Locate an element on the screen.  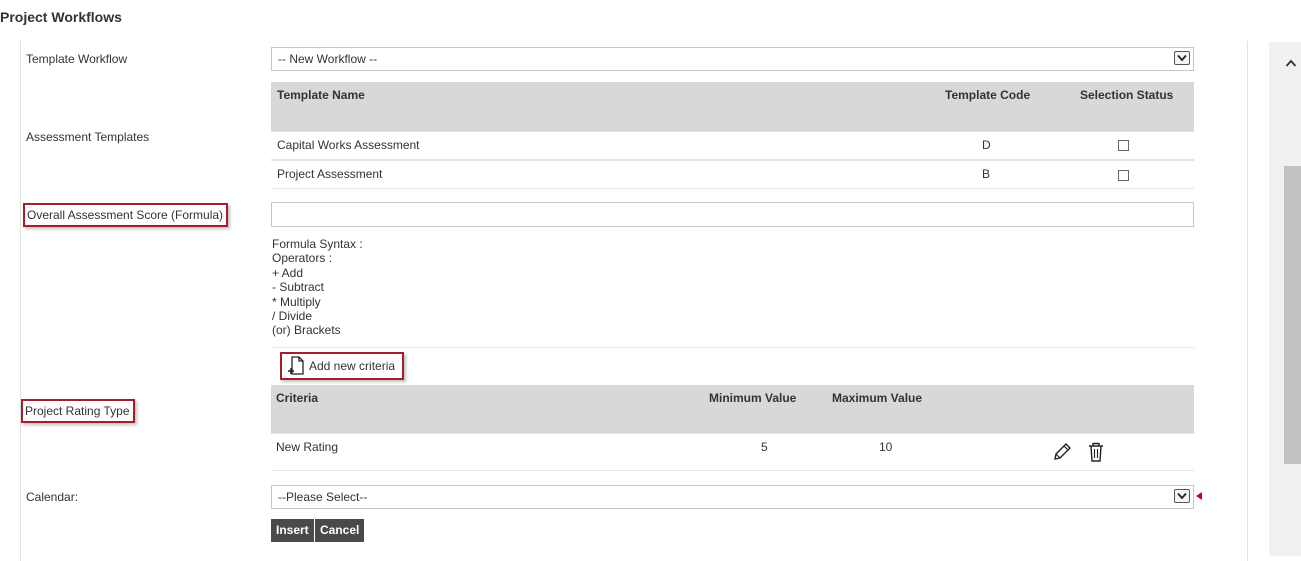
template-code-cell: B is located at coordinates (986, 174).